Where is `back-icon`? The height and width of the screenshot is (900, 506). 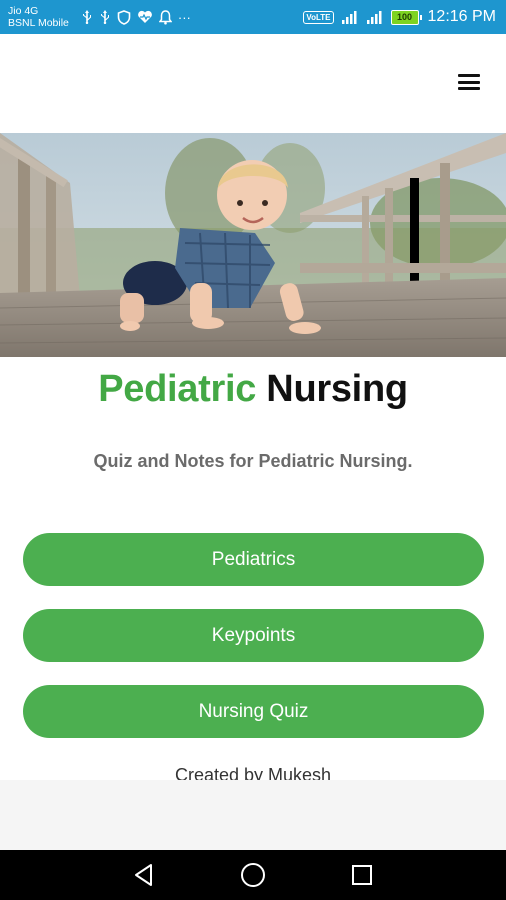
back-icon is located at coordinates (144, 875).